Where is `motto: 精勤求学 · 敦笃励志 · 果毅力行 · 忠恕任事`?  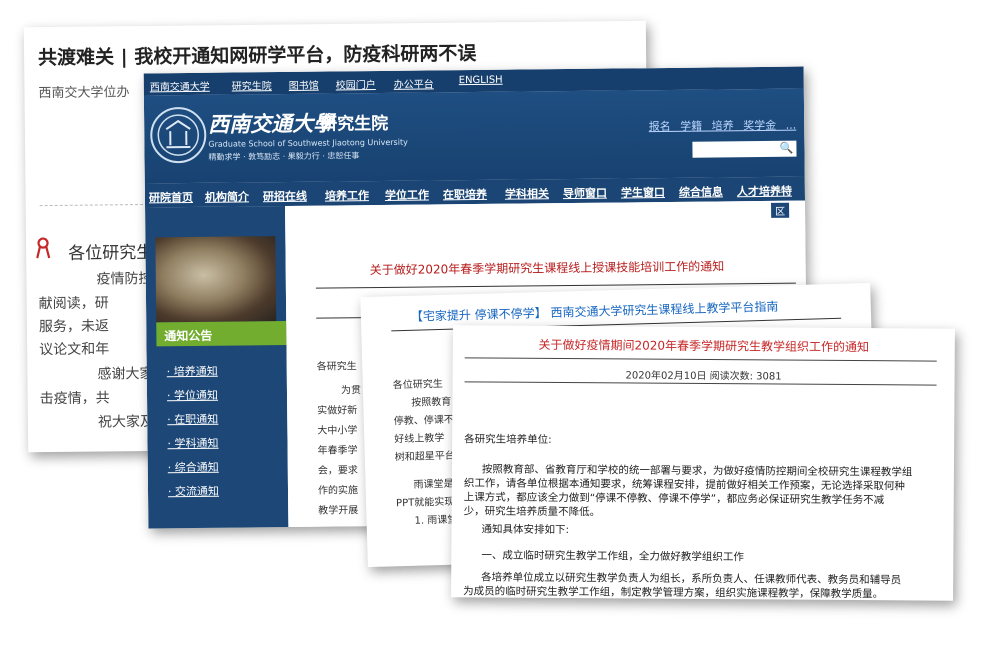 motto: 精勤求学 · 敦笃励志 · 果毅力行 · 忠恕任事 is located at coordinates (284, 156).